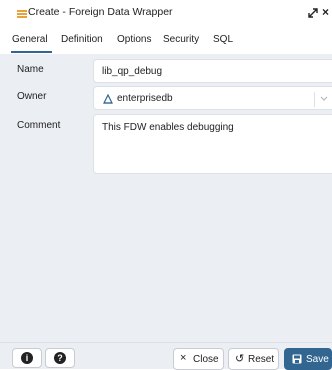 This screenshot has height=370, width=332. I want to click on name-value: lib_qp_debug, so click(132, 71).